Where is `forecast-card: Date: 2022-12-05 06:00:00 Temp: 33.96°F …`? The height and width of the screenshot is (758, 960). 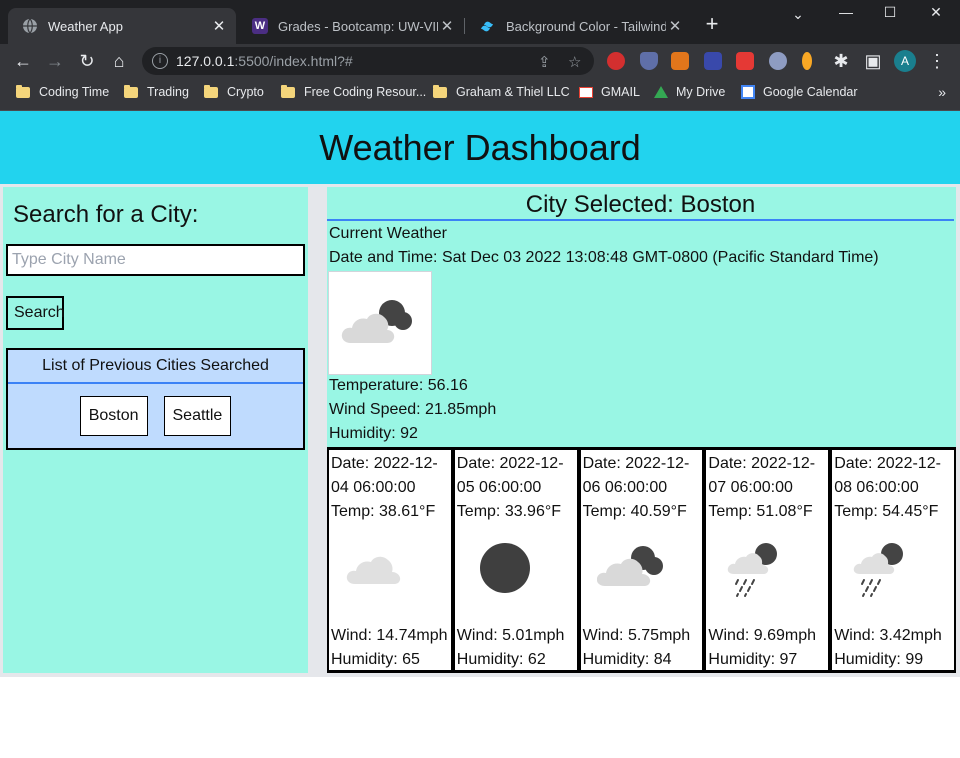
forecast-card: Date: 2022-12-05 06:00:00 Temp: 33.96°F … is located at coordinates (515, 560).